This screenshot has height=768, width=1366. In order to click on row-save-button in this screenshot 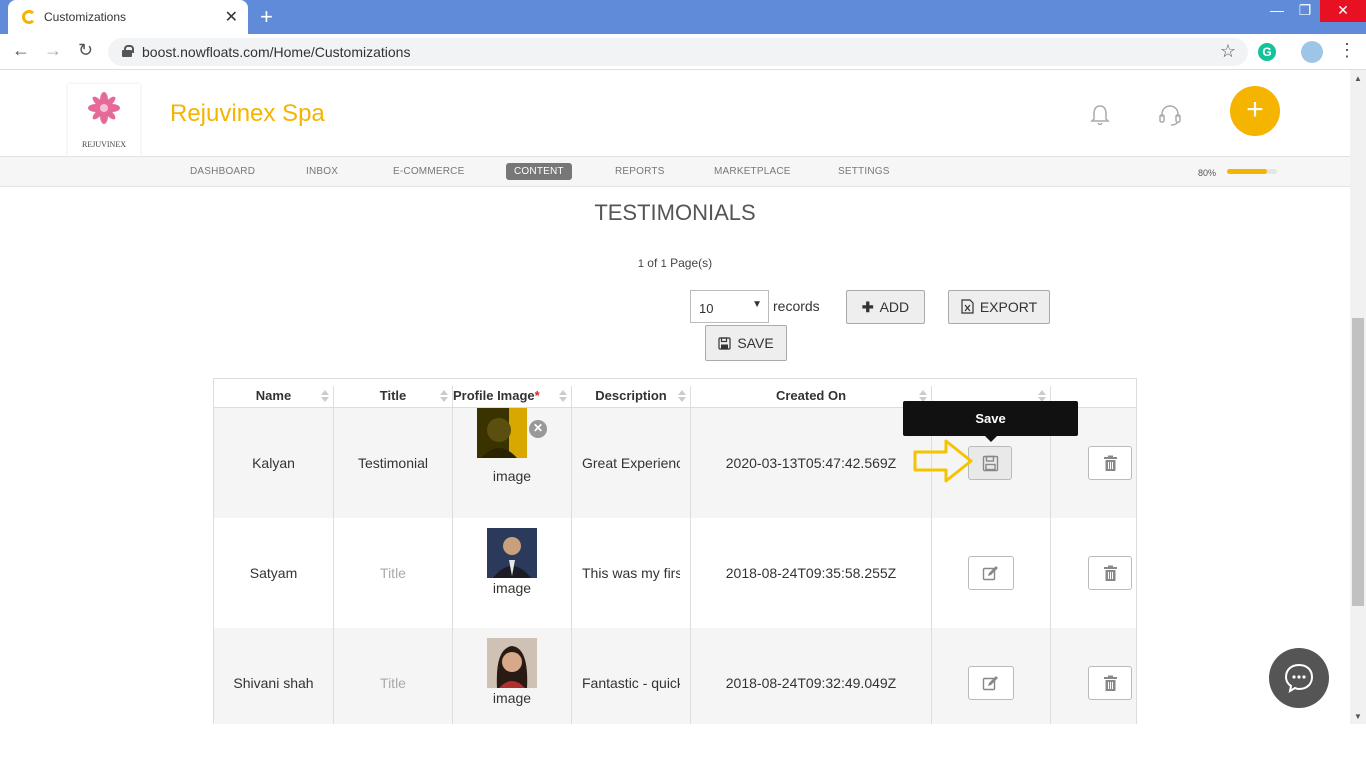, I will do `click(990, 463)`.